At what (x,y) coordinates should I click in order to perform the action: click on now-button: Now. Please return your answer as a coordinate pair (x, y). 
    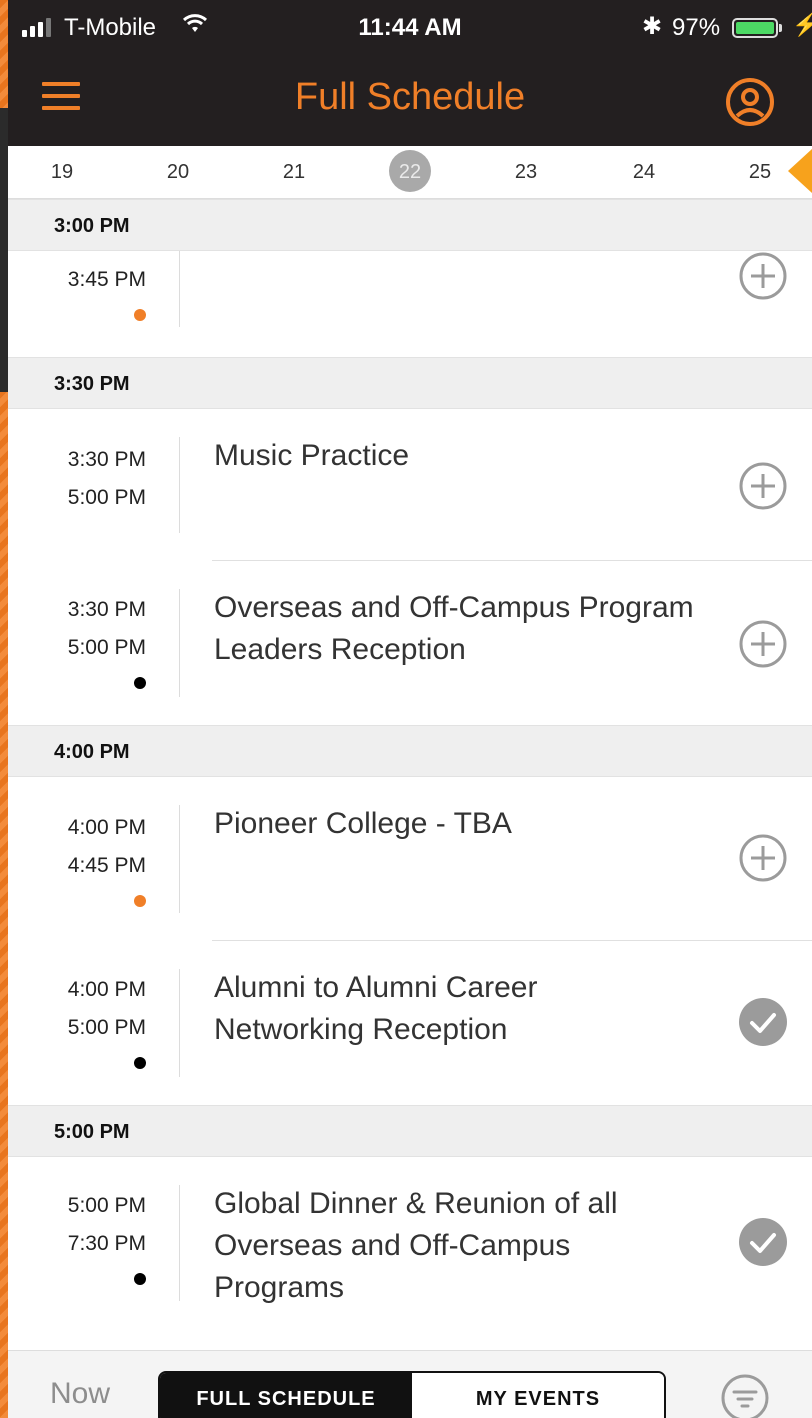
    Looking at the image, I should click on (80, 1394).